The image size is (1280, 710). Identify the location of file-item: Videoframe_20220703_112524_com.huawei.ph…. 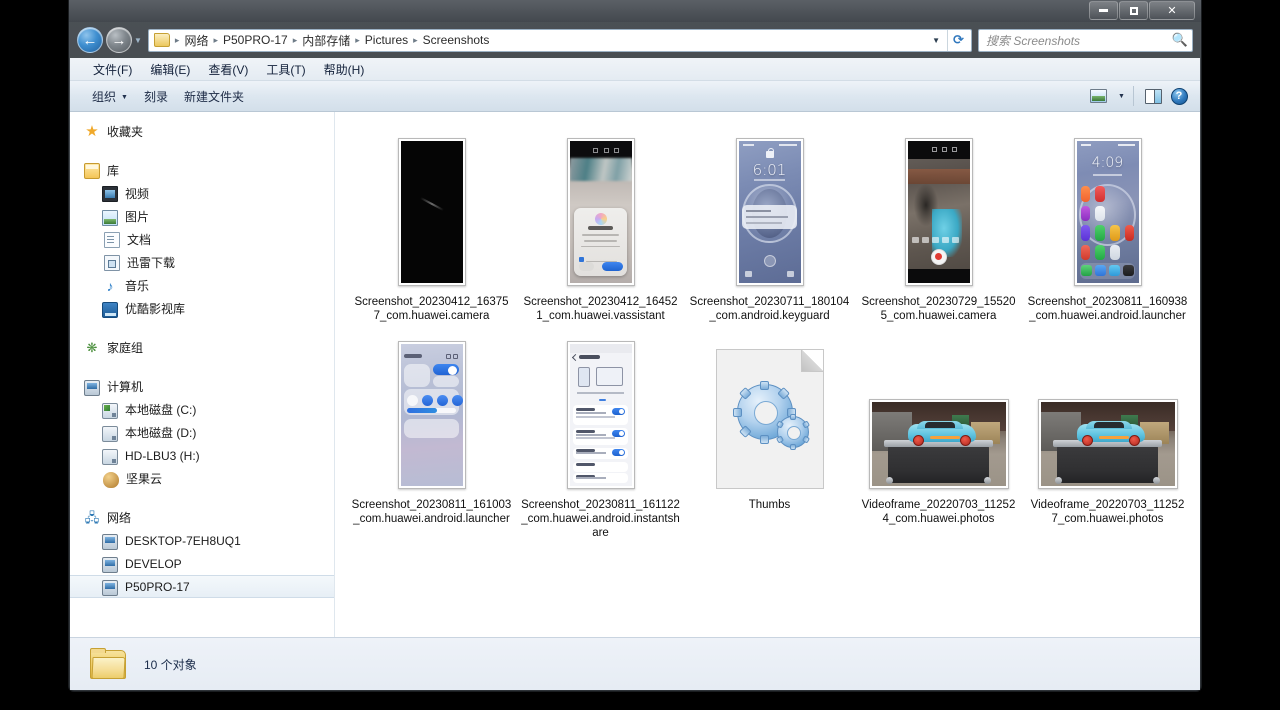
(938, 433).